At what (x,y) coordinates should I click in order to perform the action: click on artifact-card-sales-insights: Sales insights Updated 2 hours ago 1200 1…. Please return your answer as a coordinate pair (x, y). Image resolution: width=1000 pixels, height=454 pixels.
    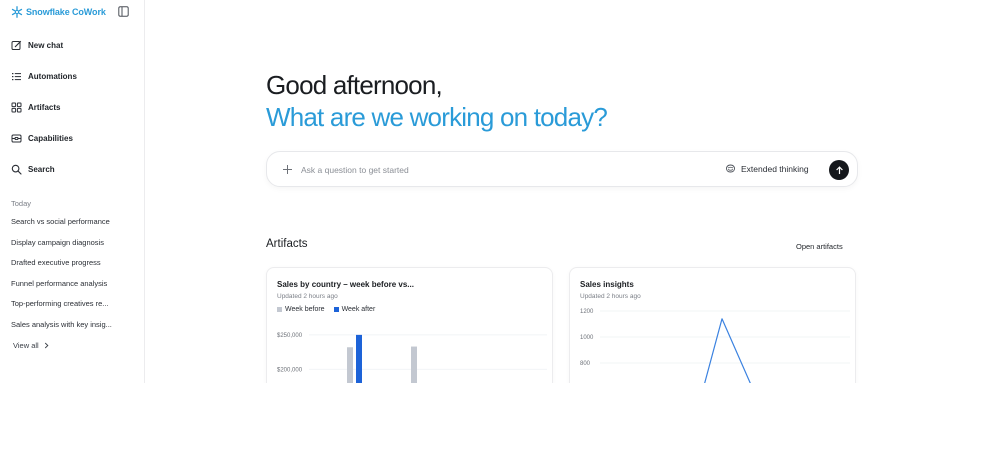
    Looking at the image, I should click on (712, 325).